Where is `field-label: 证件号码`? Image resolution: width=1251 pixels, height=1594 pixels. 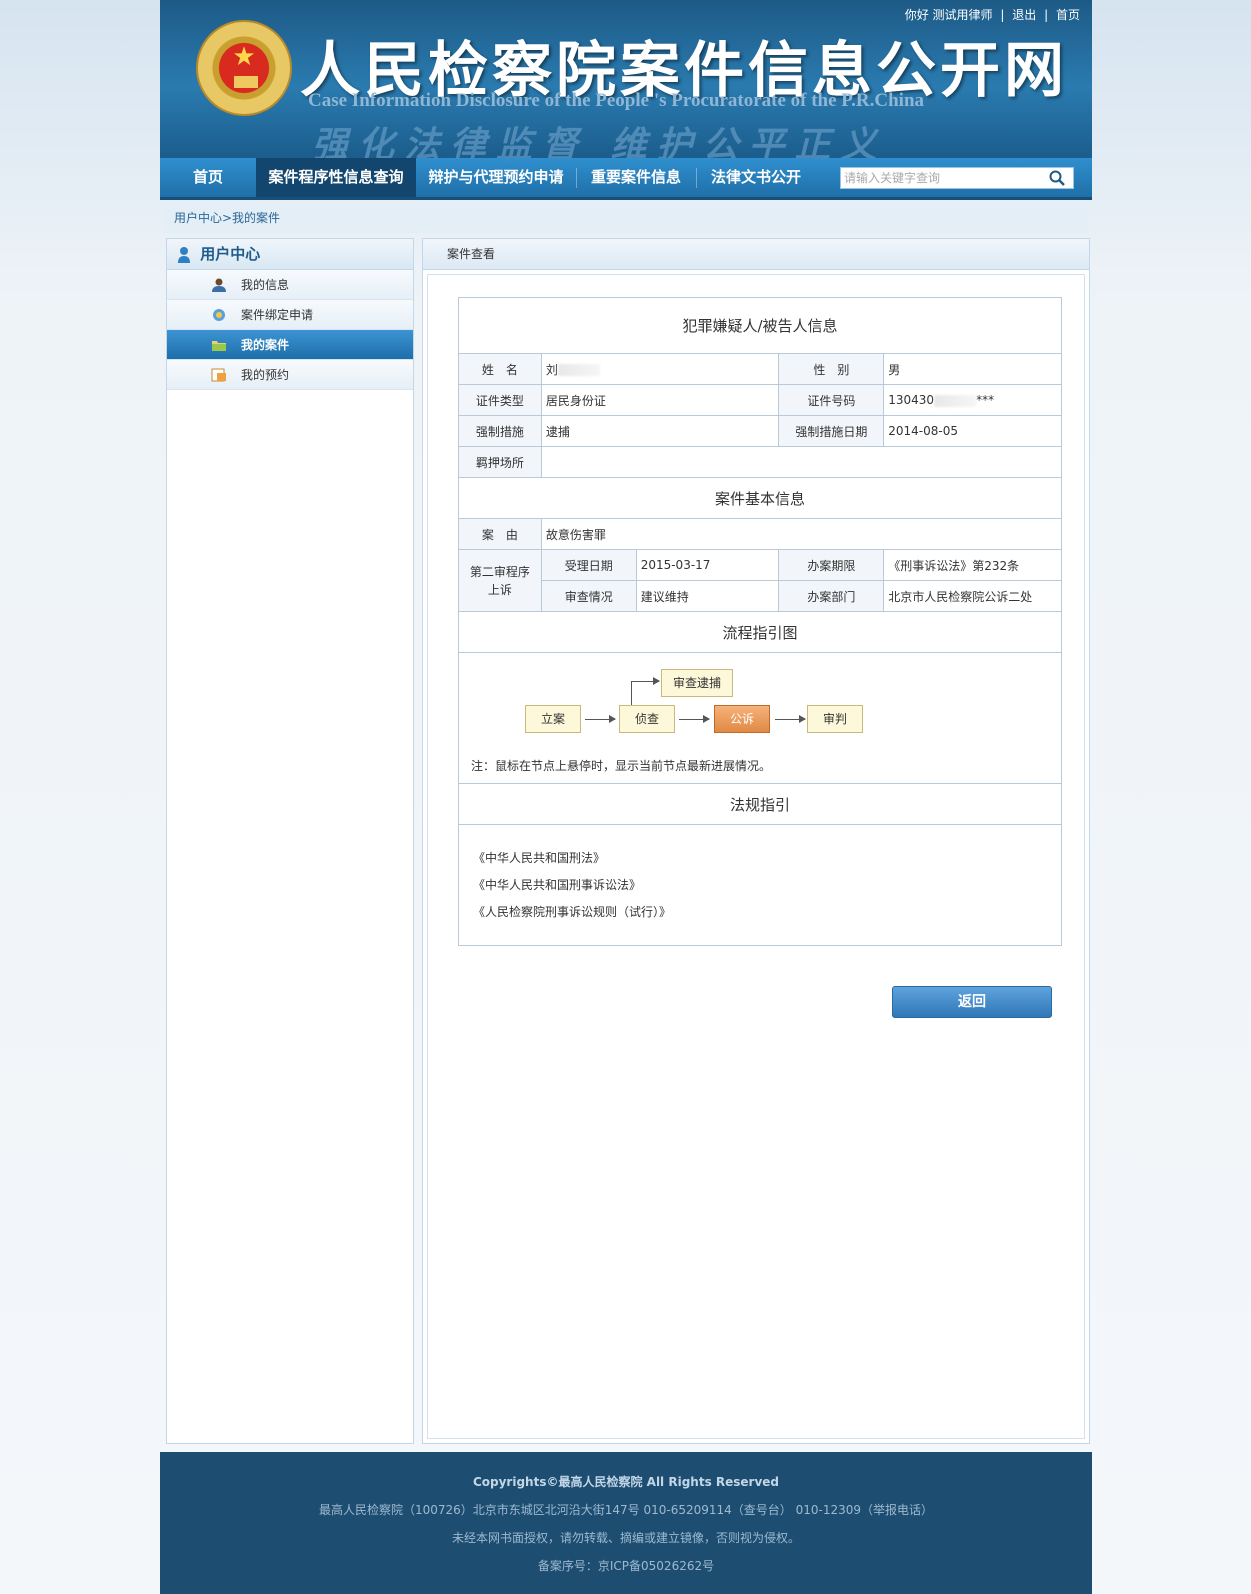
field-label: 证件号码 is located at coordinates (831, 400).